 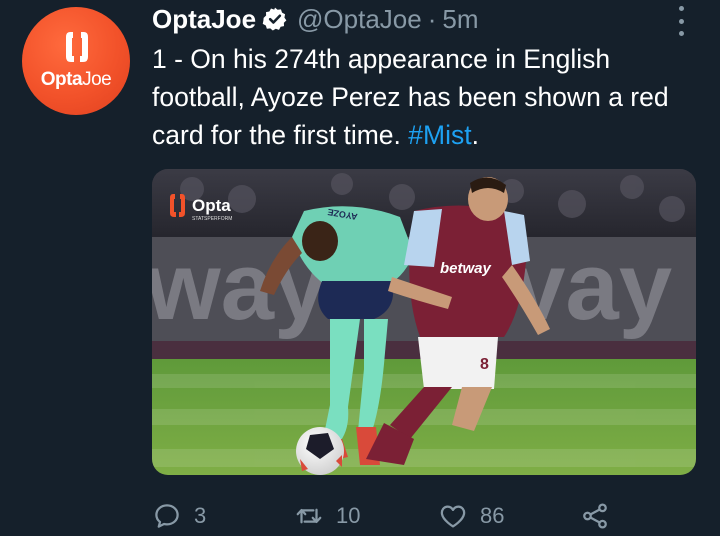 I want to click on reply-button: 3, so click(x=179, y=516).